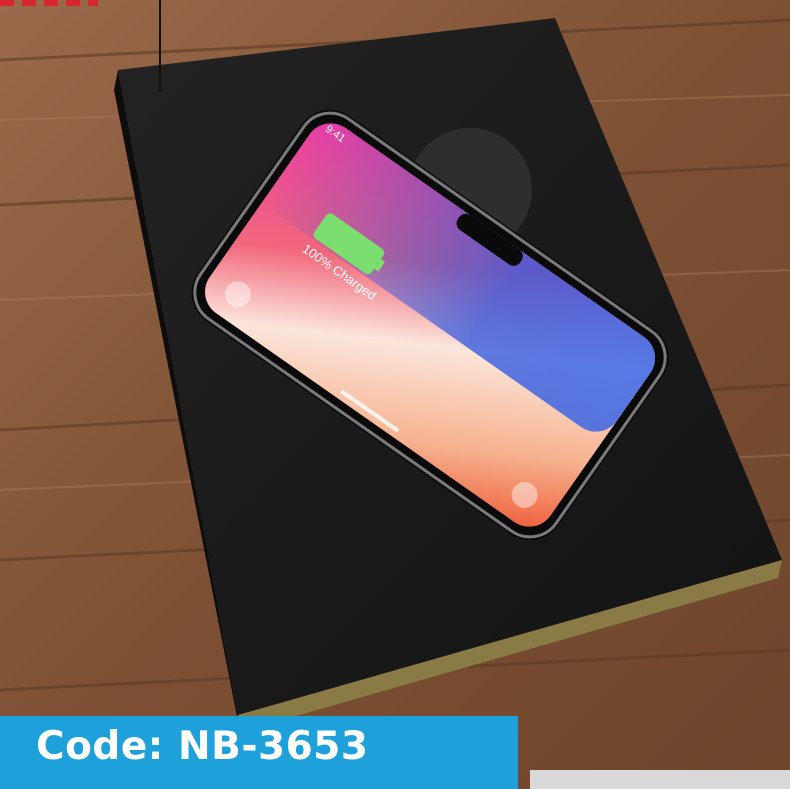 This screenshot has height=789, width=790. Describe the element at coordinates (202, 746) in the screenshot. I see `product-code: Code: NB-3653` at that location.